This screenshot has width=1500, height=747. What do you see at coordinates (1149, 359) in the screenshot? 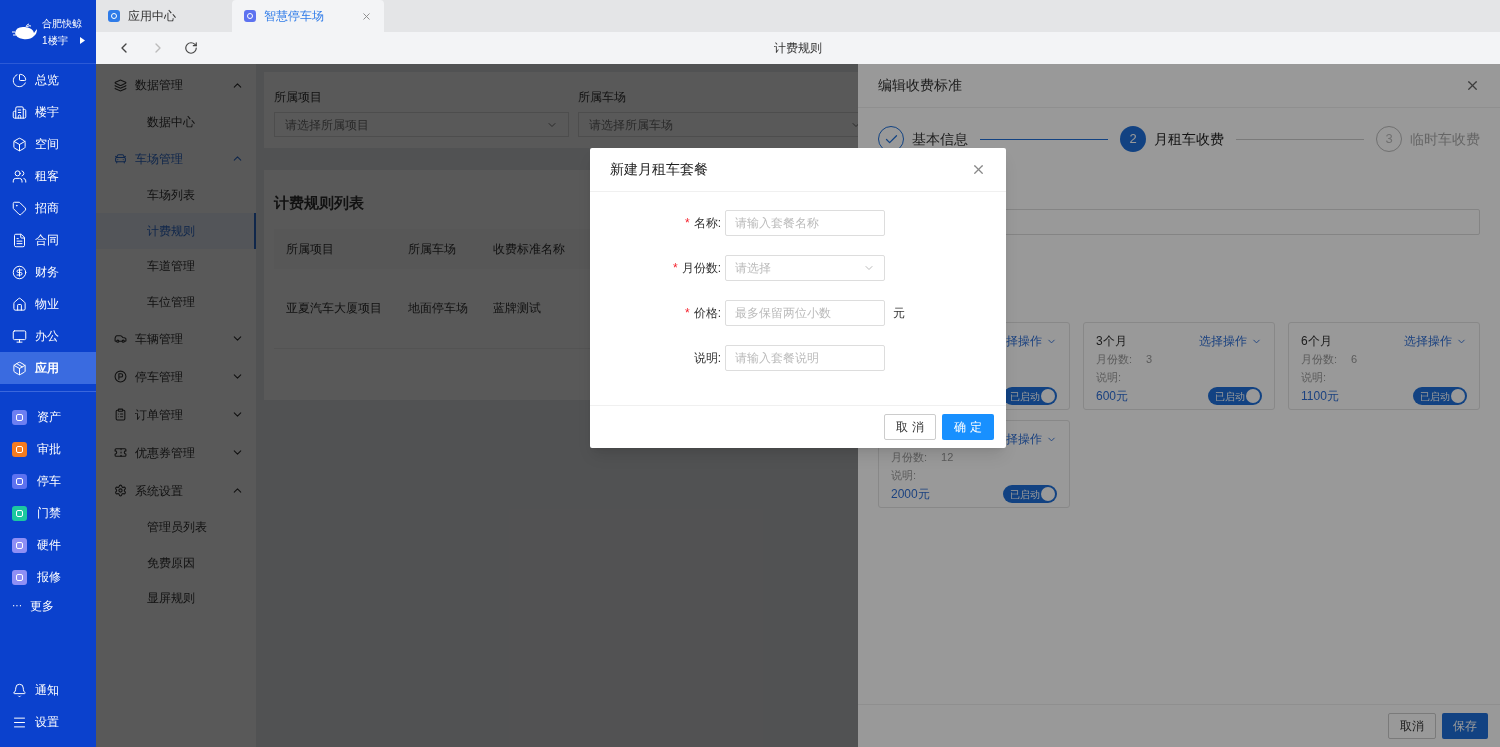
I see `months-value: 3` at bounding box center [1149, 359].